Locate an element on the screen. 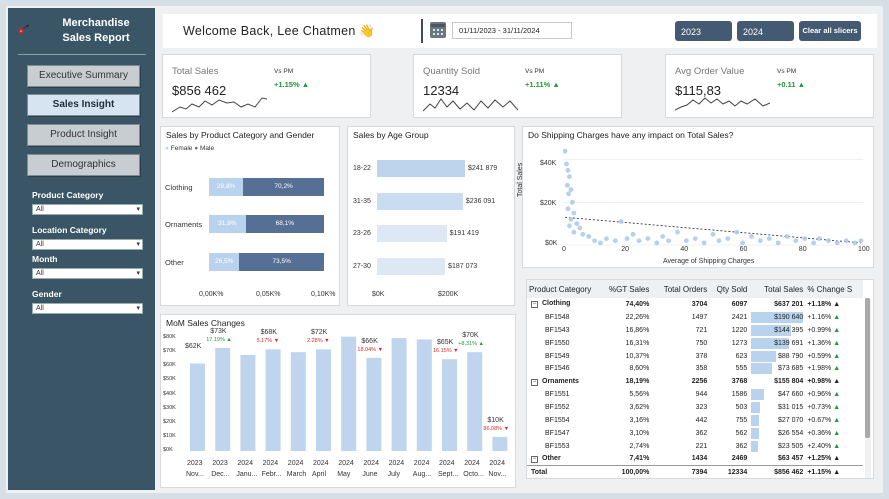  table-row: BF1550 16,31% 750 1273 $139 691 +1.36% ▲ is located at coordinates (695, 343).